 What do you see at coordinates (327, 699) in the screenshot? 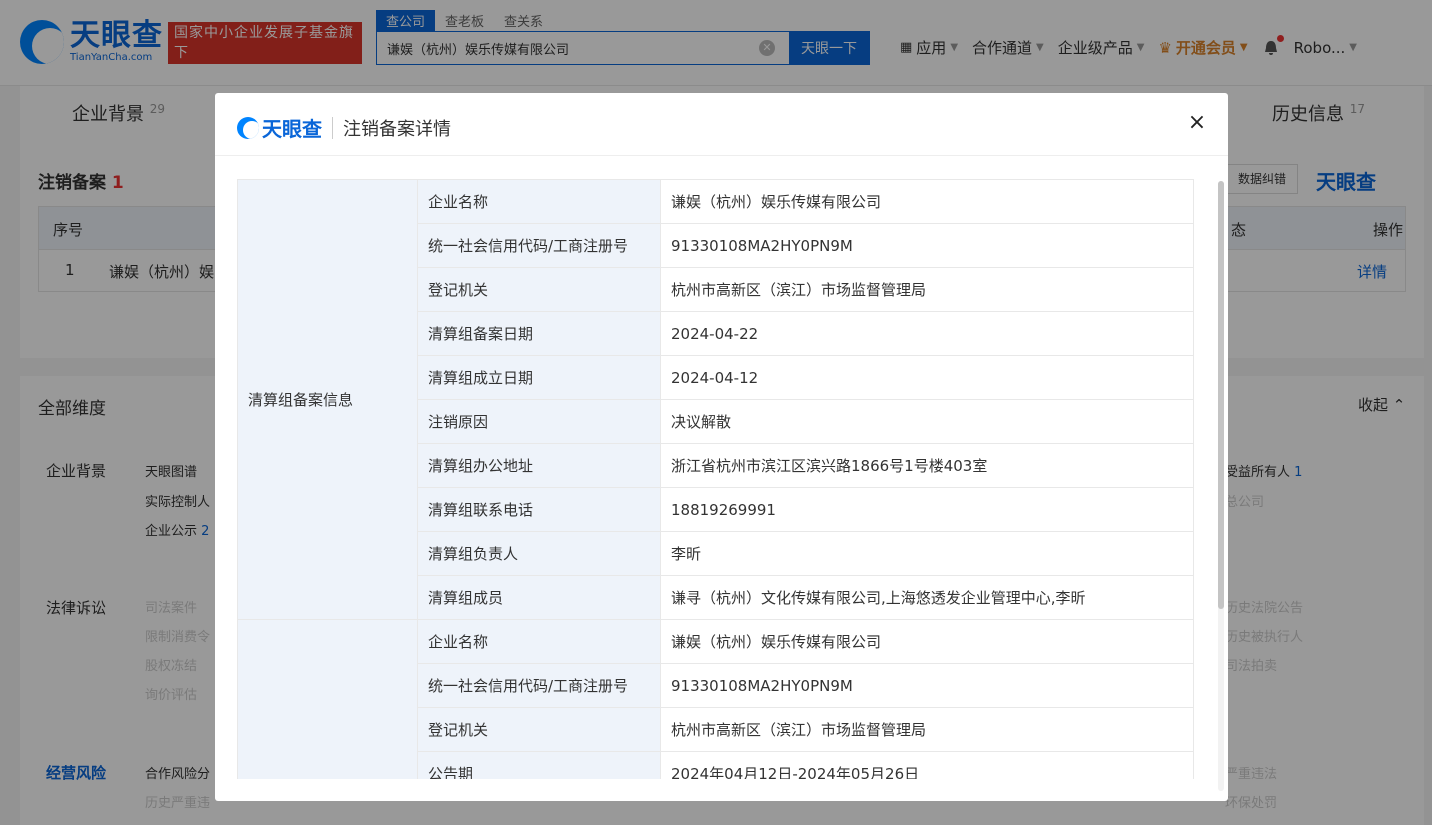
I see `group-label` at bounding box center [327, 699].